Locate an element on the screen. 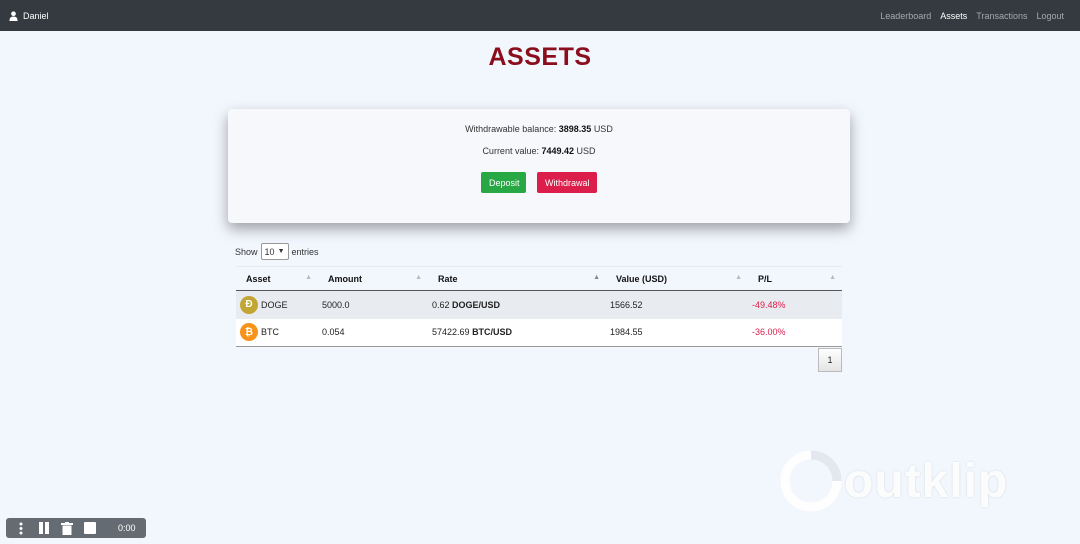  asset-name: DOGE is located at coordinates (274, 304).